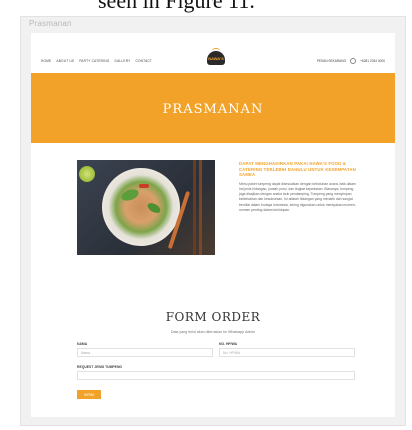 This screenshot has height=430, width=412. What do you see at coordinates (331, 61) in the screenshot?
I see `order-now-link: PESAN SEKARANG` at bounding box center [331, 61].